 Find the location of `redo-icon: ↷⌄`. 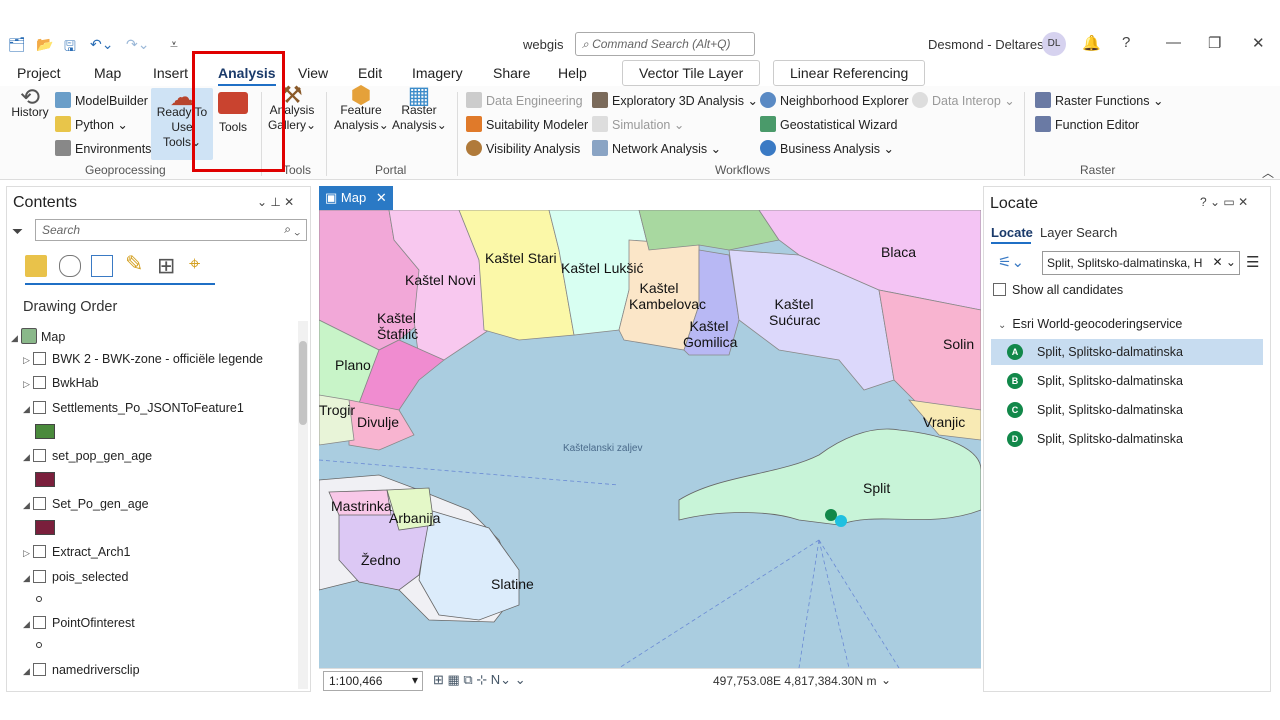

redo-icon: ↷⌄ is located at coordinates (137, 44).